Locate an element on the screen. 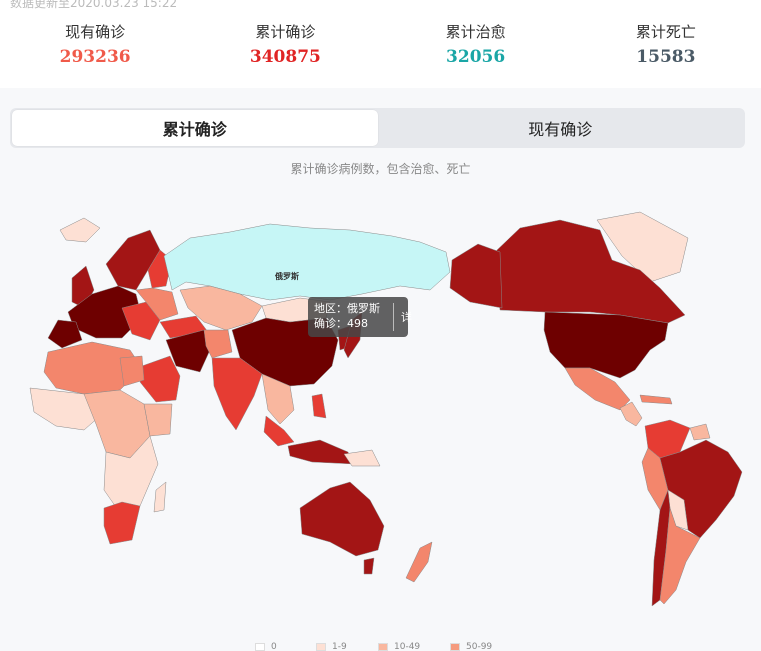 This screenshot has height=651, width=761. stat-label: 累计确诊 is located at coordinates (285, 32).